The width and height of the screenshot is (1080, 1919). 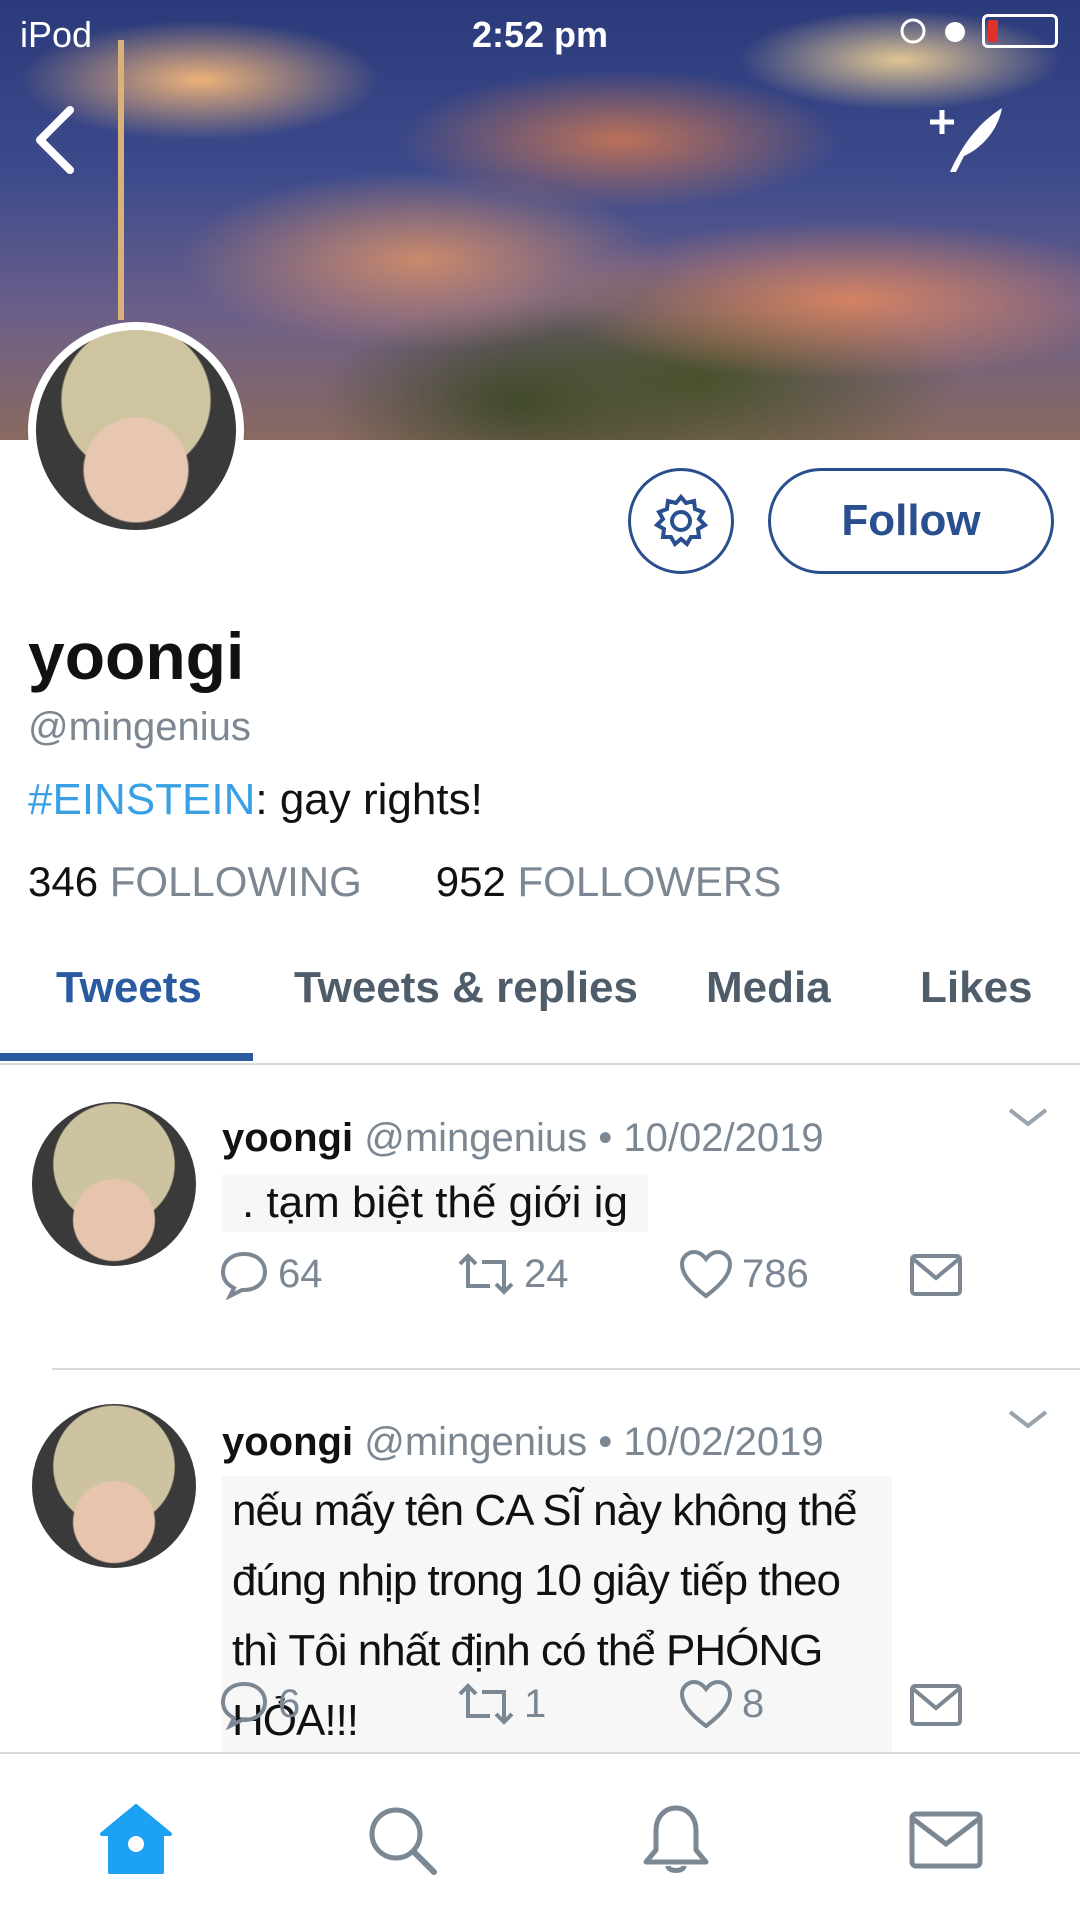 I want to click on tab-likes: Likes, so click(x=976, y=988).